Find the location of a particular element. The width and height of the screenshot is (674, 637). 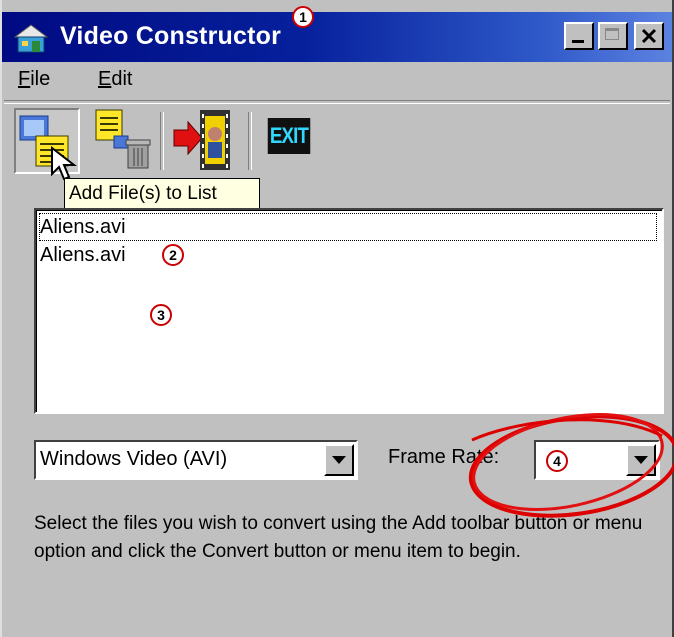

close-button is located at coordinates (649, 36).